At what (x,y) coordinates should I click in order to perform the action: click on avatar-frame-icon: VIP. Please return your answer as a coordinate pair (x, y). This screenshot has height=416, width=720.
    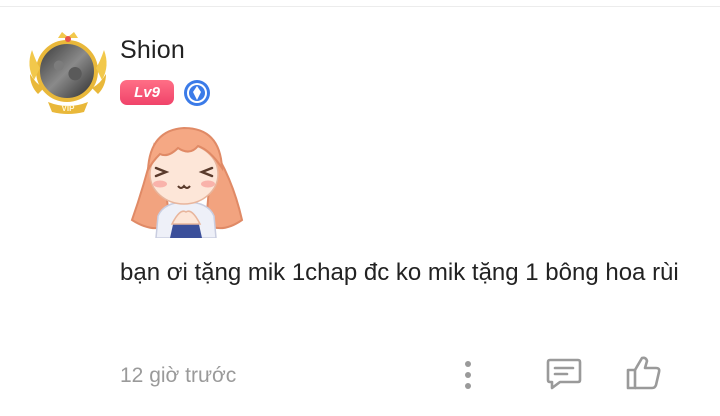
    Looking at the image, I should click on (68, 73).